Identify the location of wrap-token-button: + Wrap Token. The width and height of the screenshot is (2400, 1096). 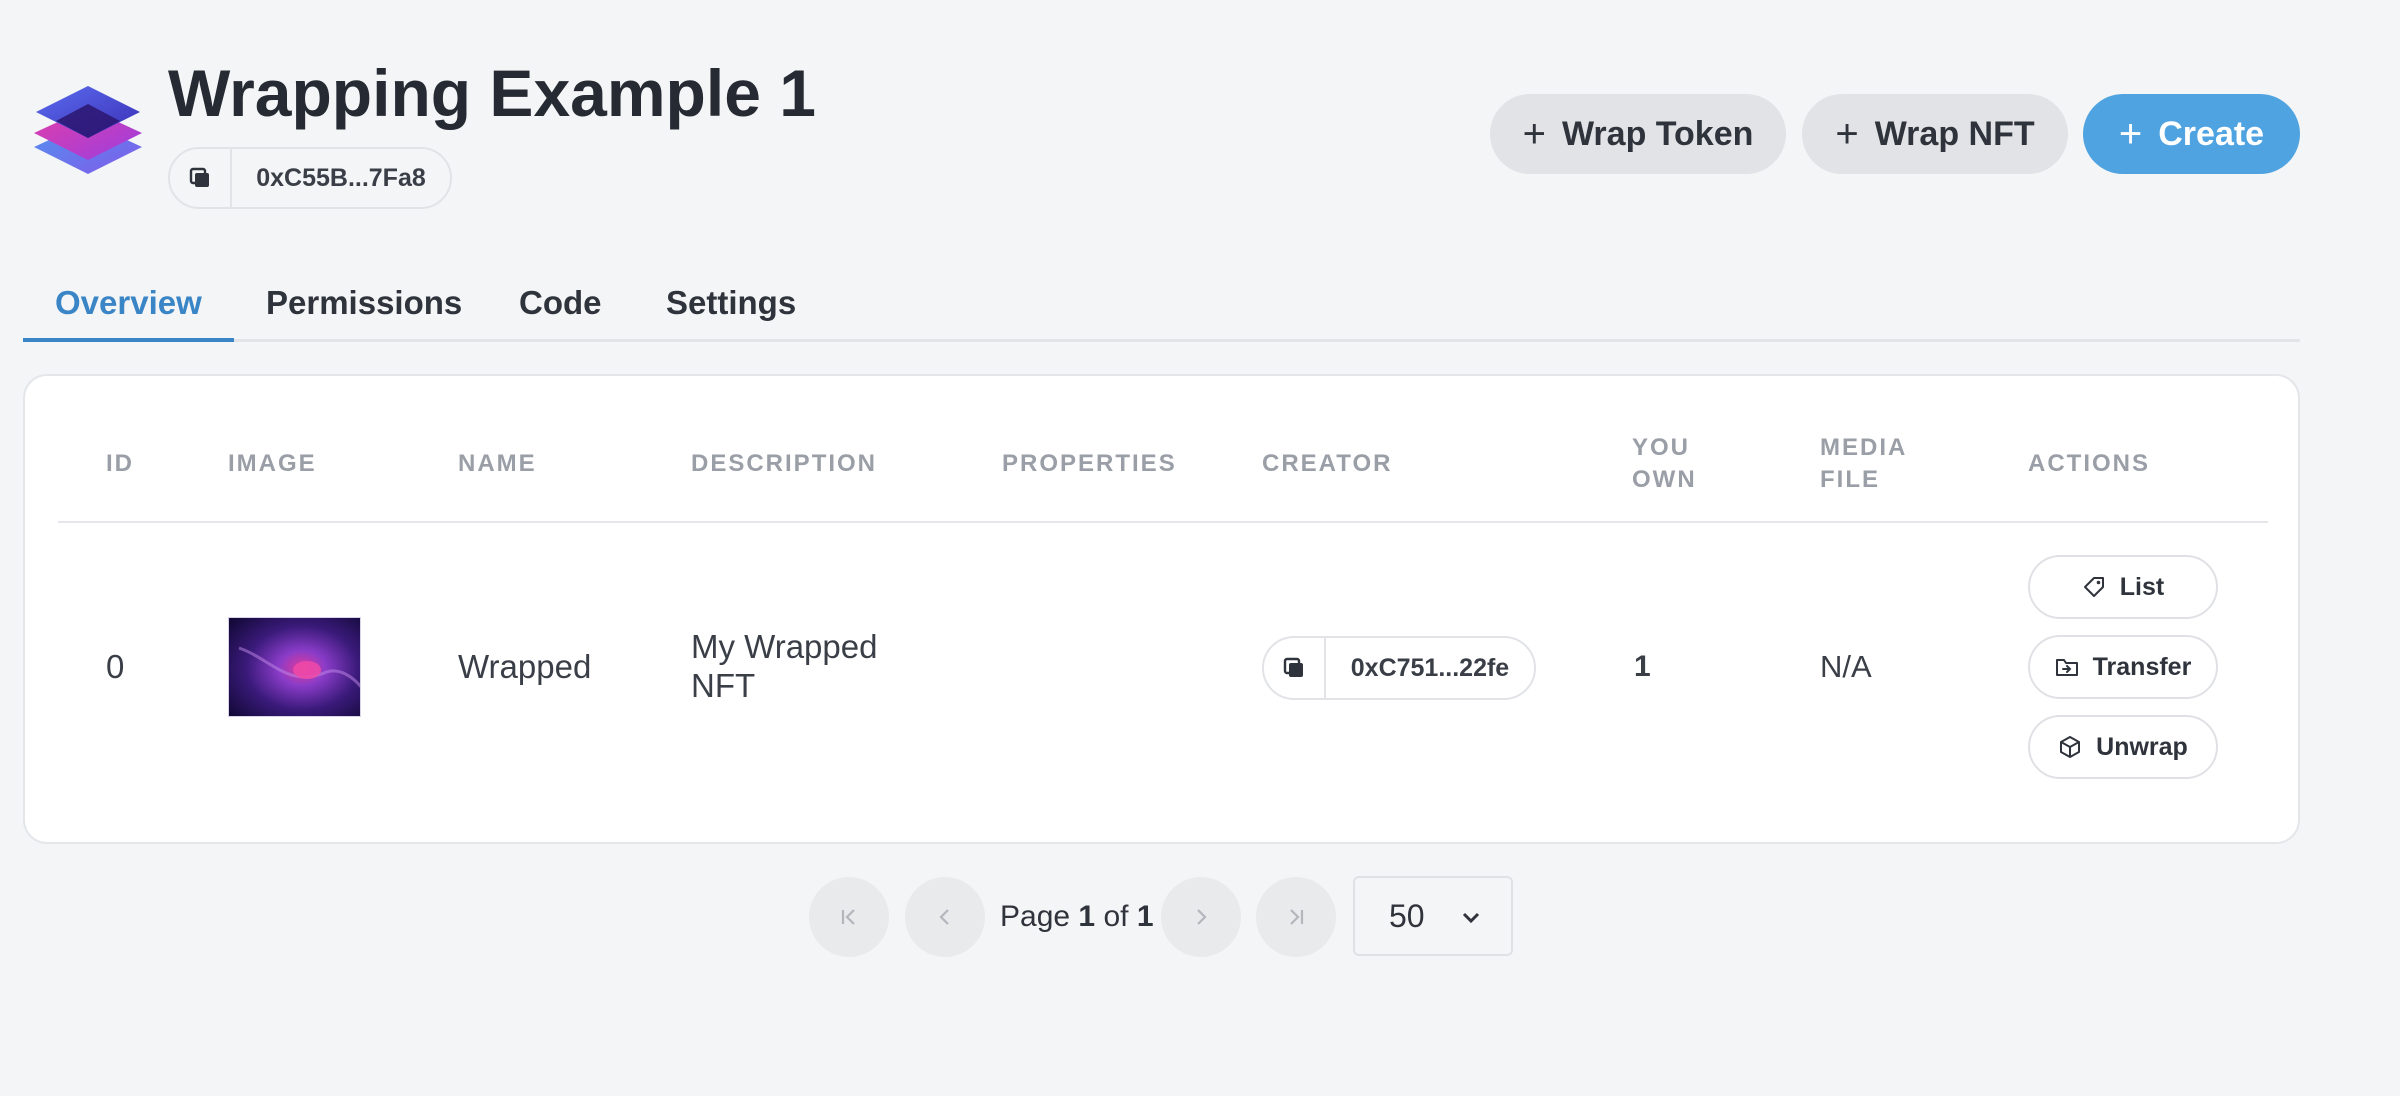
(1638, 134).